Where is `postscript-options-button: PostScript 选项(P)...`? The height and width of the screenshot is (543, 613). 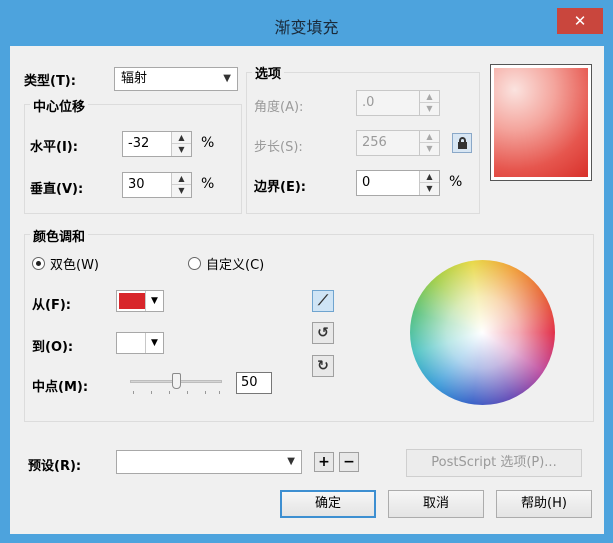 postscript-options-button: PostScript 选项(P)... is located at coordinates (494, 463).